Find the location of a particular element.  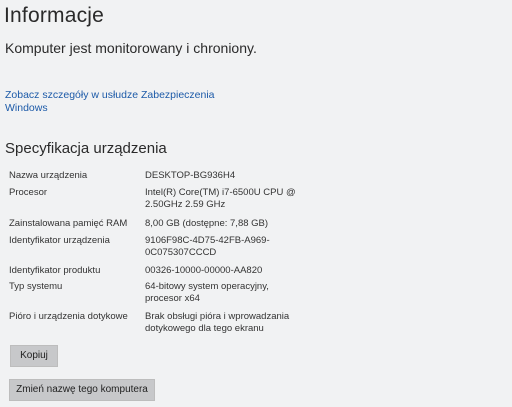

spec-label: Typ systemu is located at coordinates (36, 286).